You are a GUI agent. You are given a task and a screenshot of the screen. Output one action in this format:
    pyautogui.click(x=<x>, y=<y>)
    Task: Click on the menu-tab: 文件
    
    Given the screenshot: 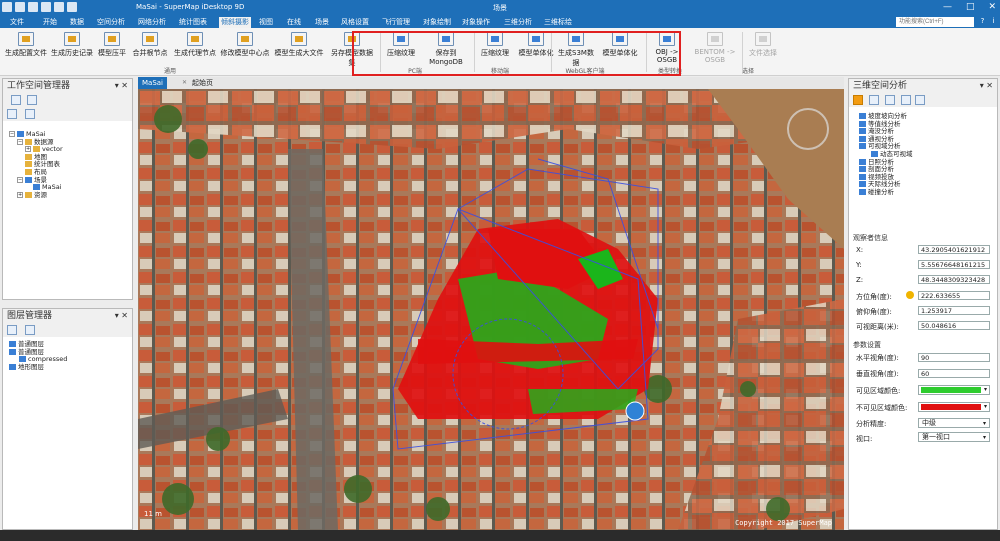 What is the action you would take?
    pyautogui.click(x=17, y=22)
    